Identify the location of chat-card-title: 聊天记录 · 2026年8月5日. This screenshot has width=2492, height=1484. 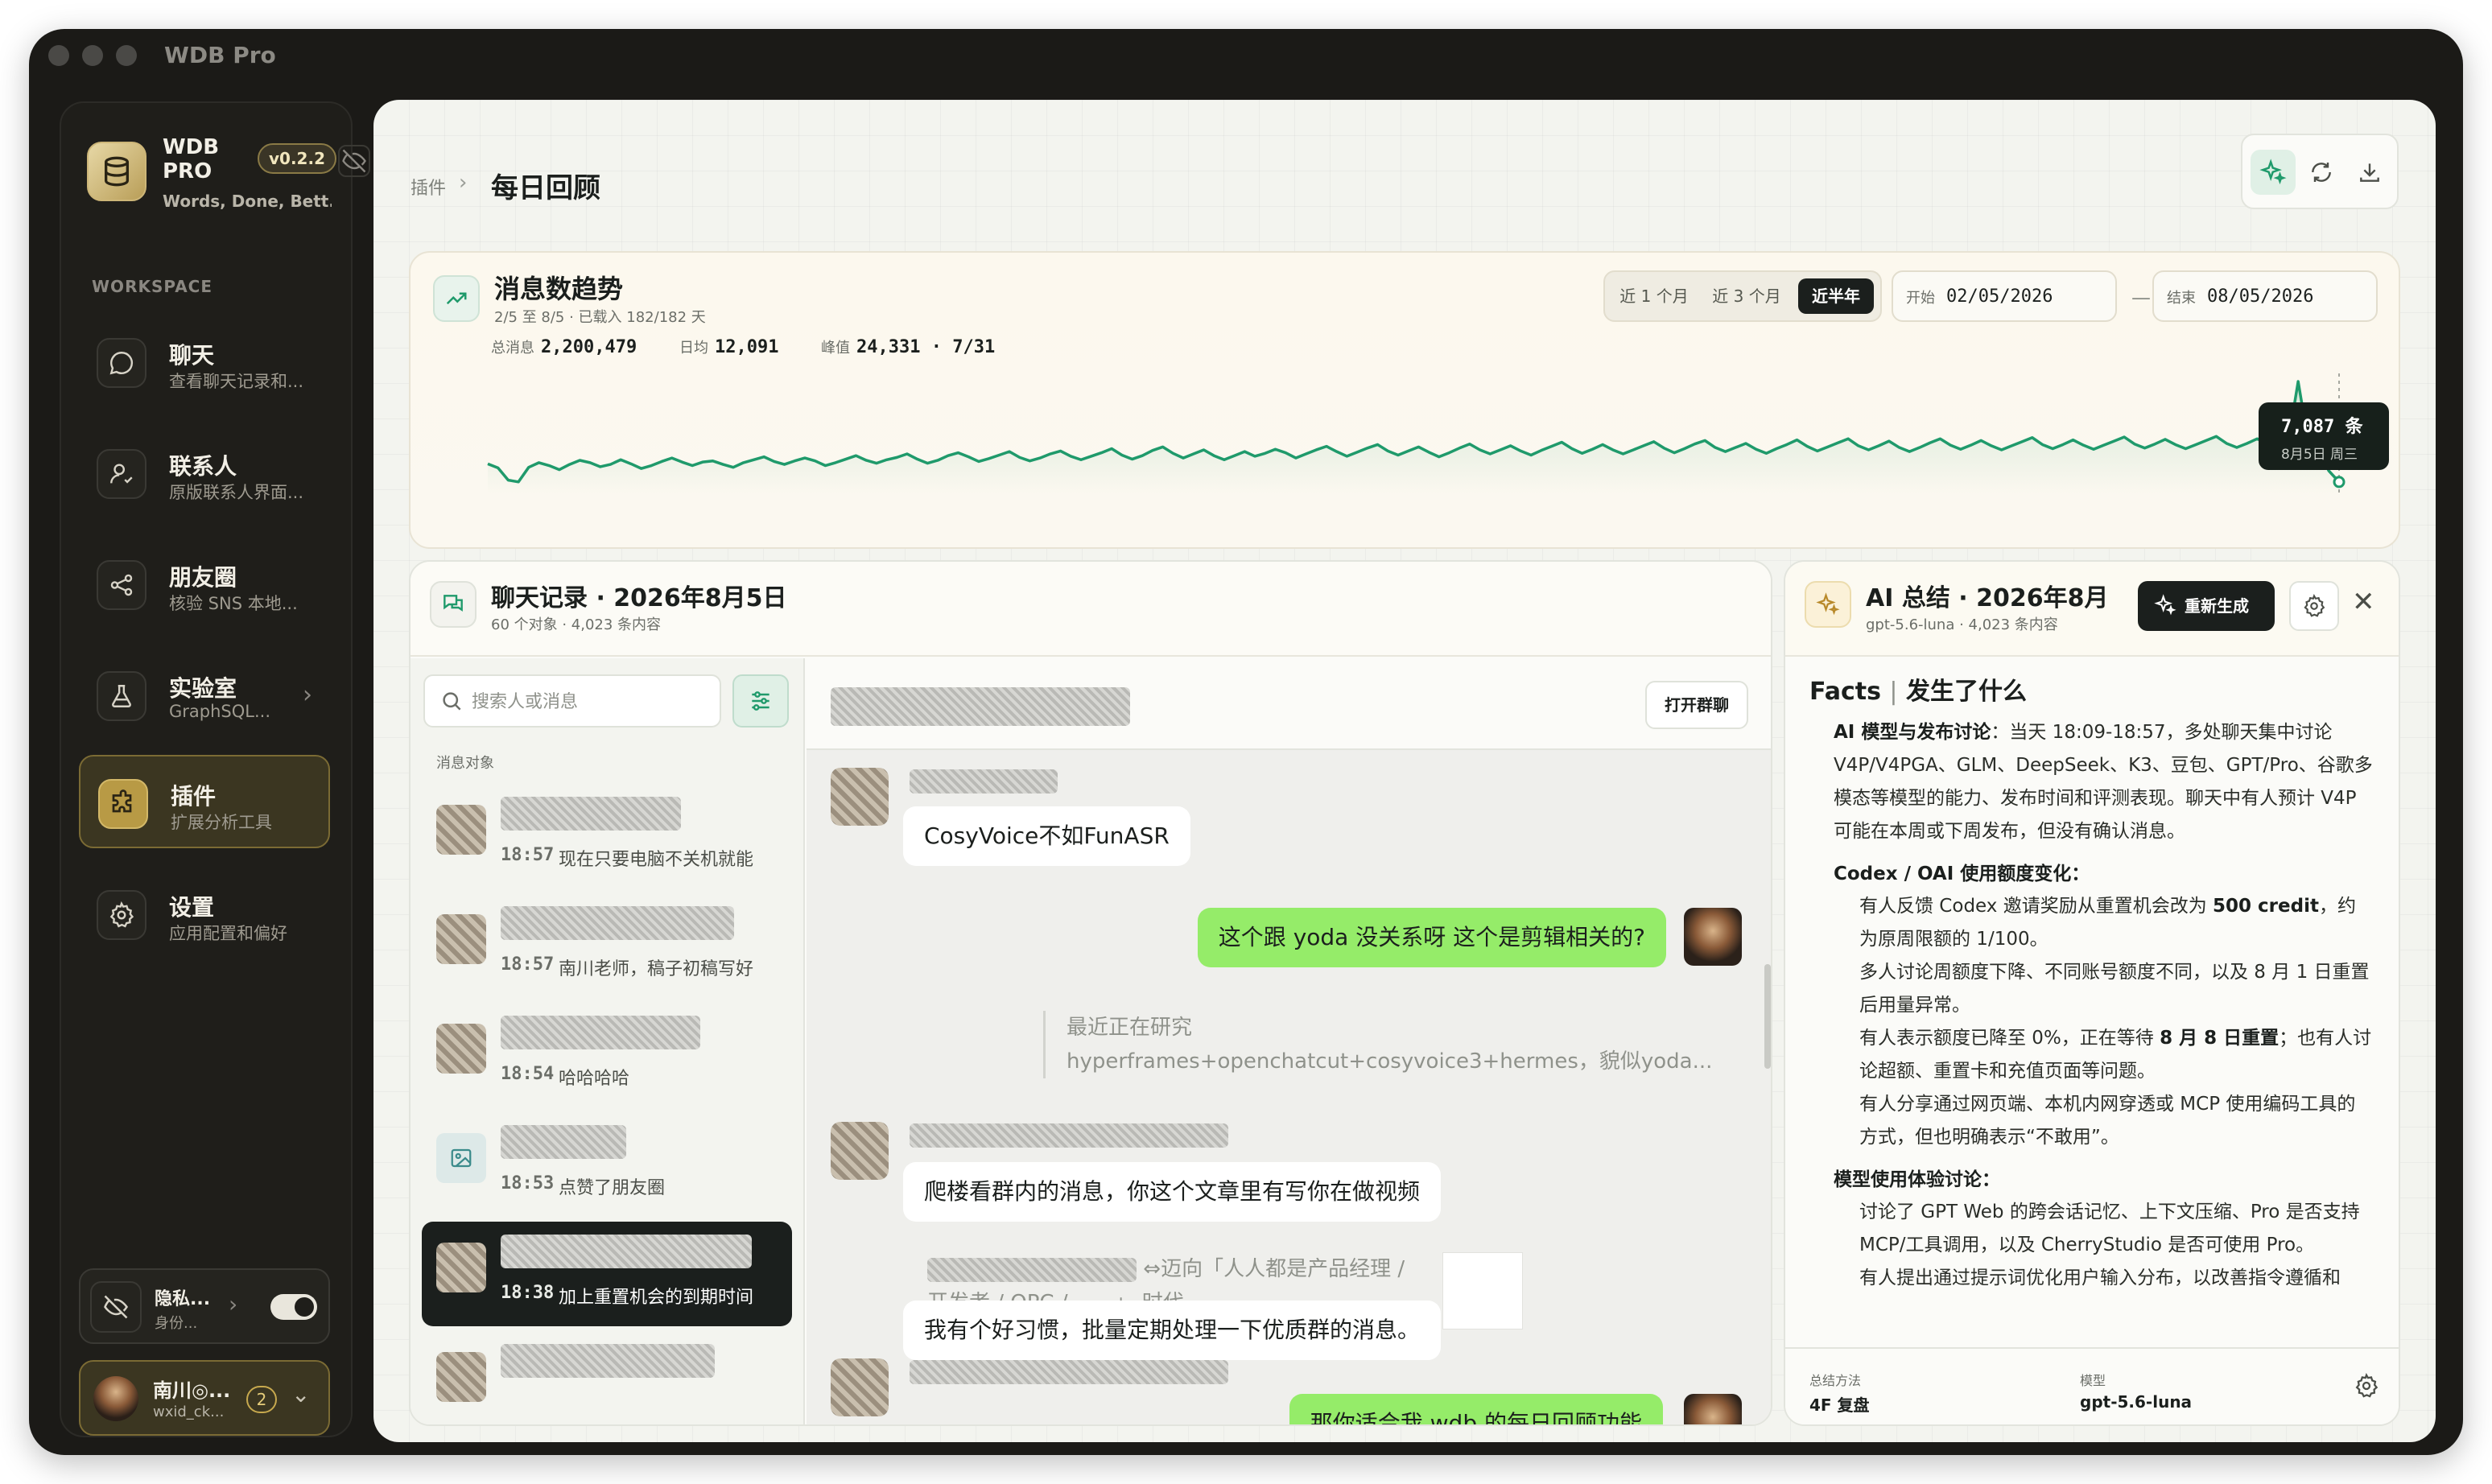
(639, 598).